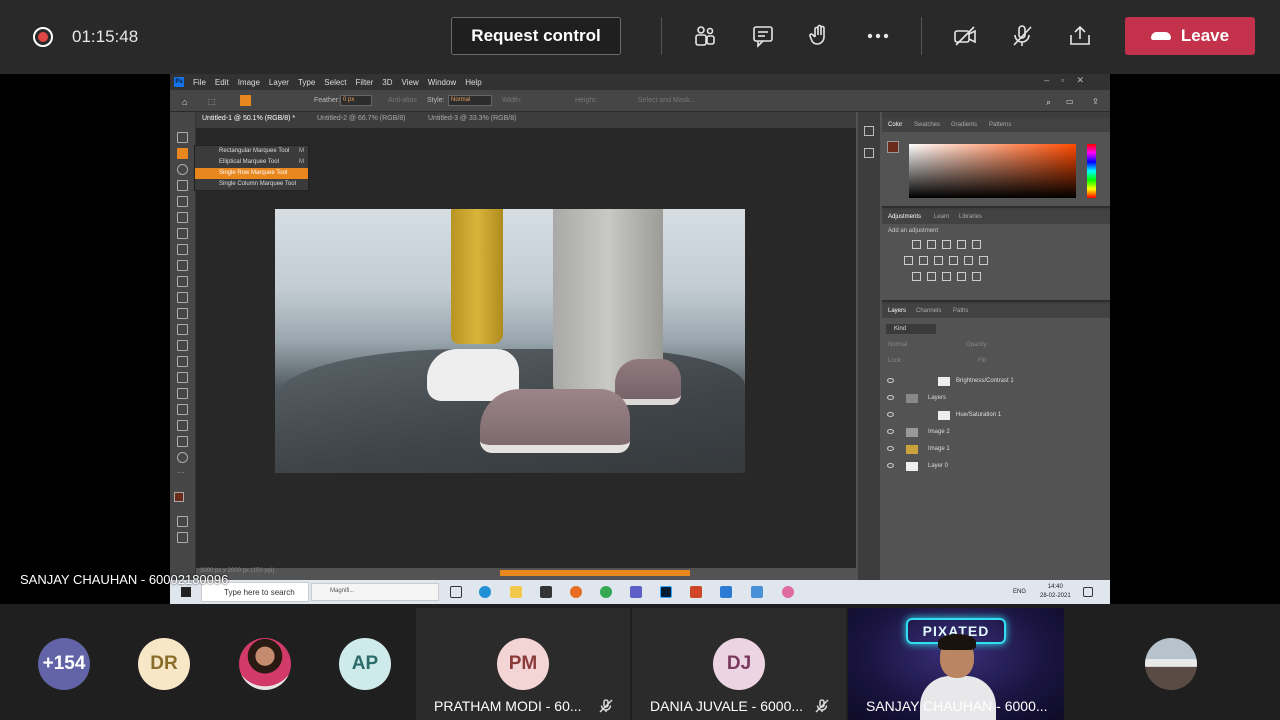  What do you see at coordinates (182, 313) in the screenshot?
I see `eraser-tool-icon` at bounding box center [182, 313].